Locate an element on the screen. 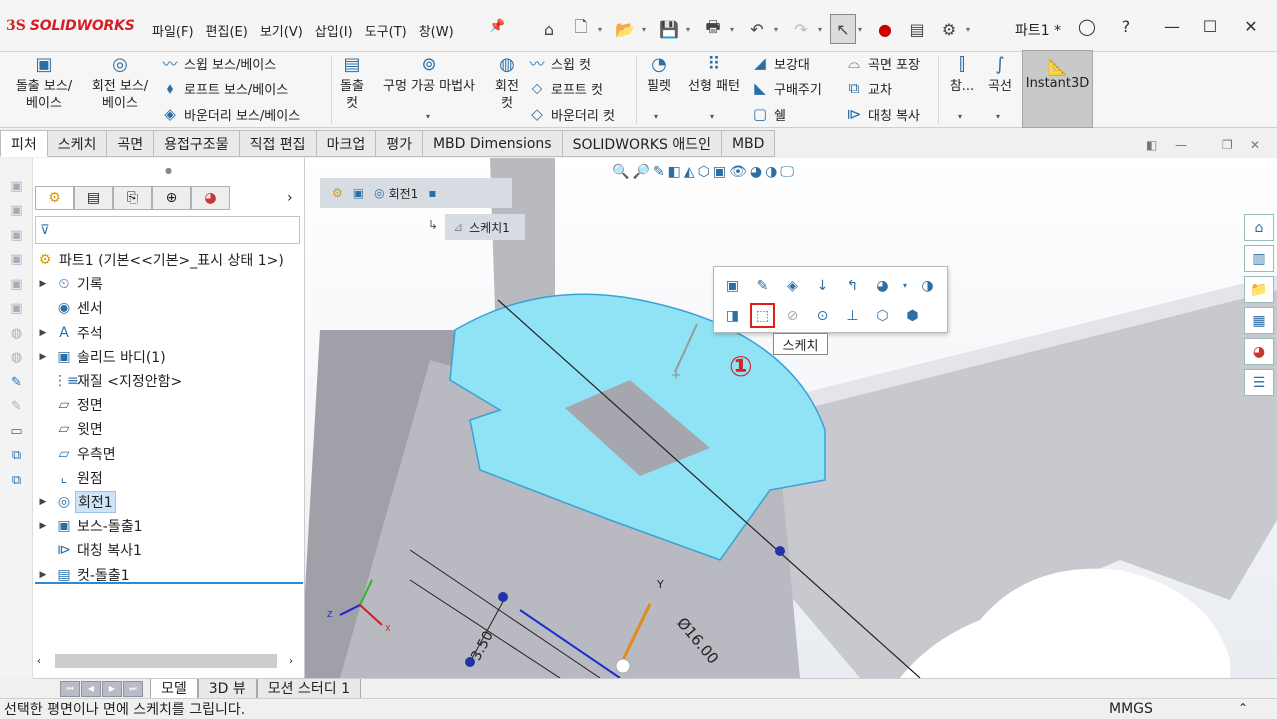 The image size is (1277, 719). hole-wizard-dropdown-icon: ▾ is located at coordinates (428, 116).